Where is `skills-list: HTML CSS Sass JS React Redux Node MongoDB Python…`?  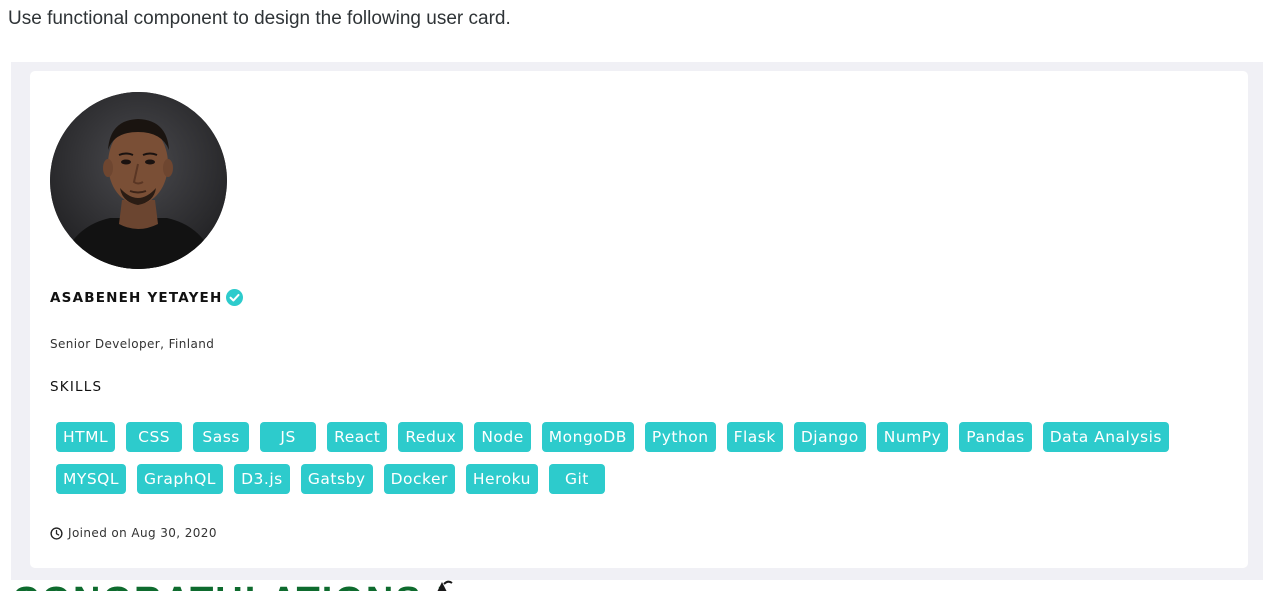 skills-list: HTML CSS Sass JS React Redux Node MongoDB Python… is located at coordinates (641, 458).